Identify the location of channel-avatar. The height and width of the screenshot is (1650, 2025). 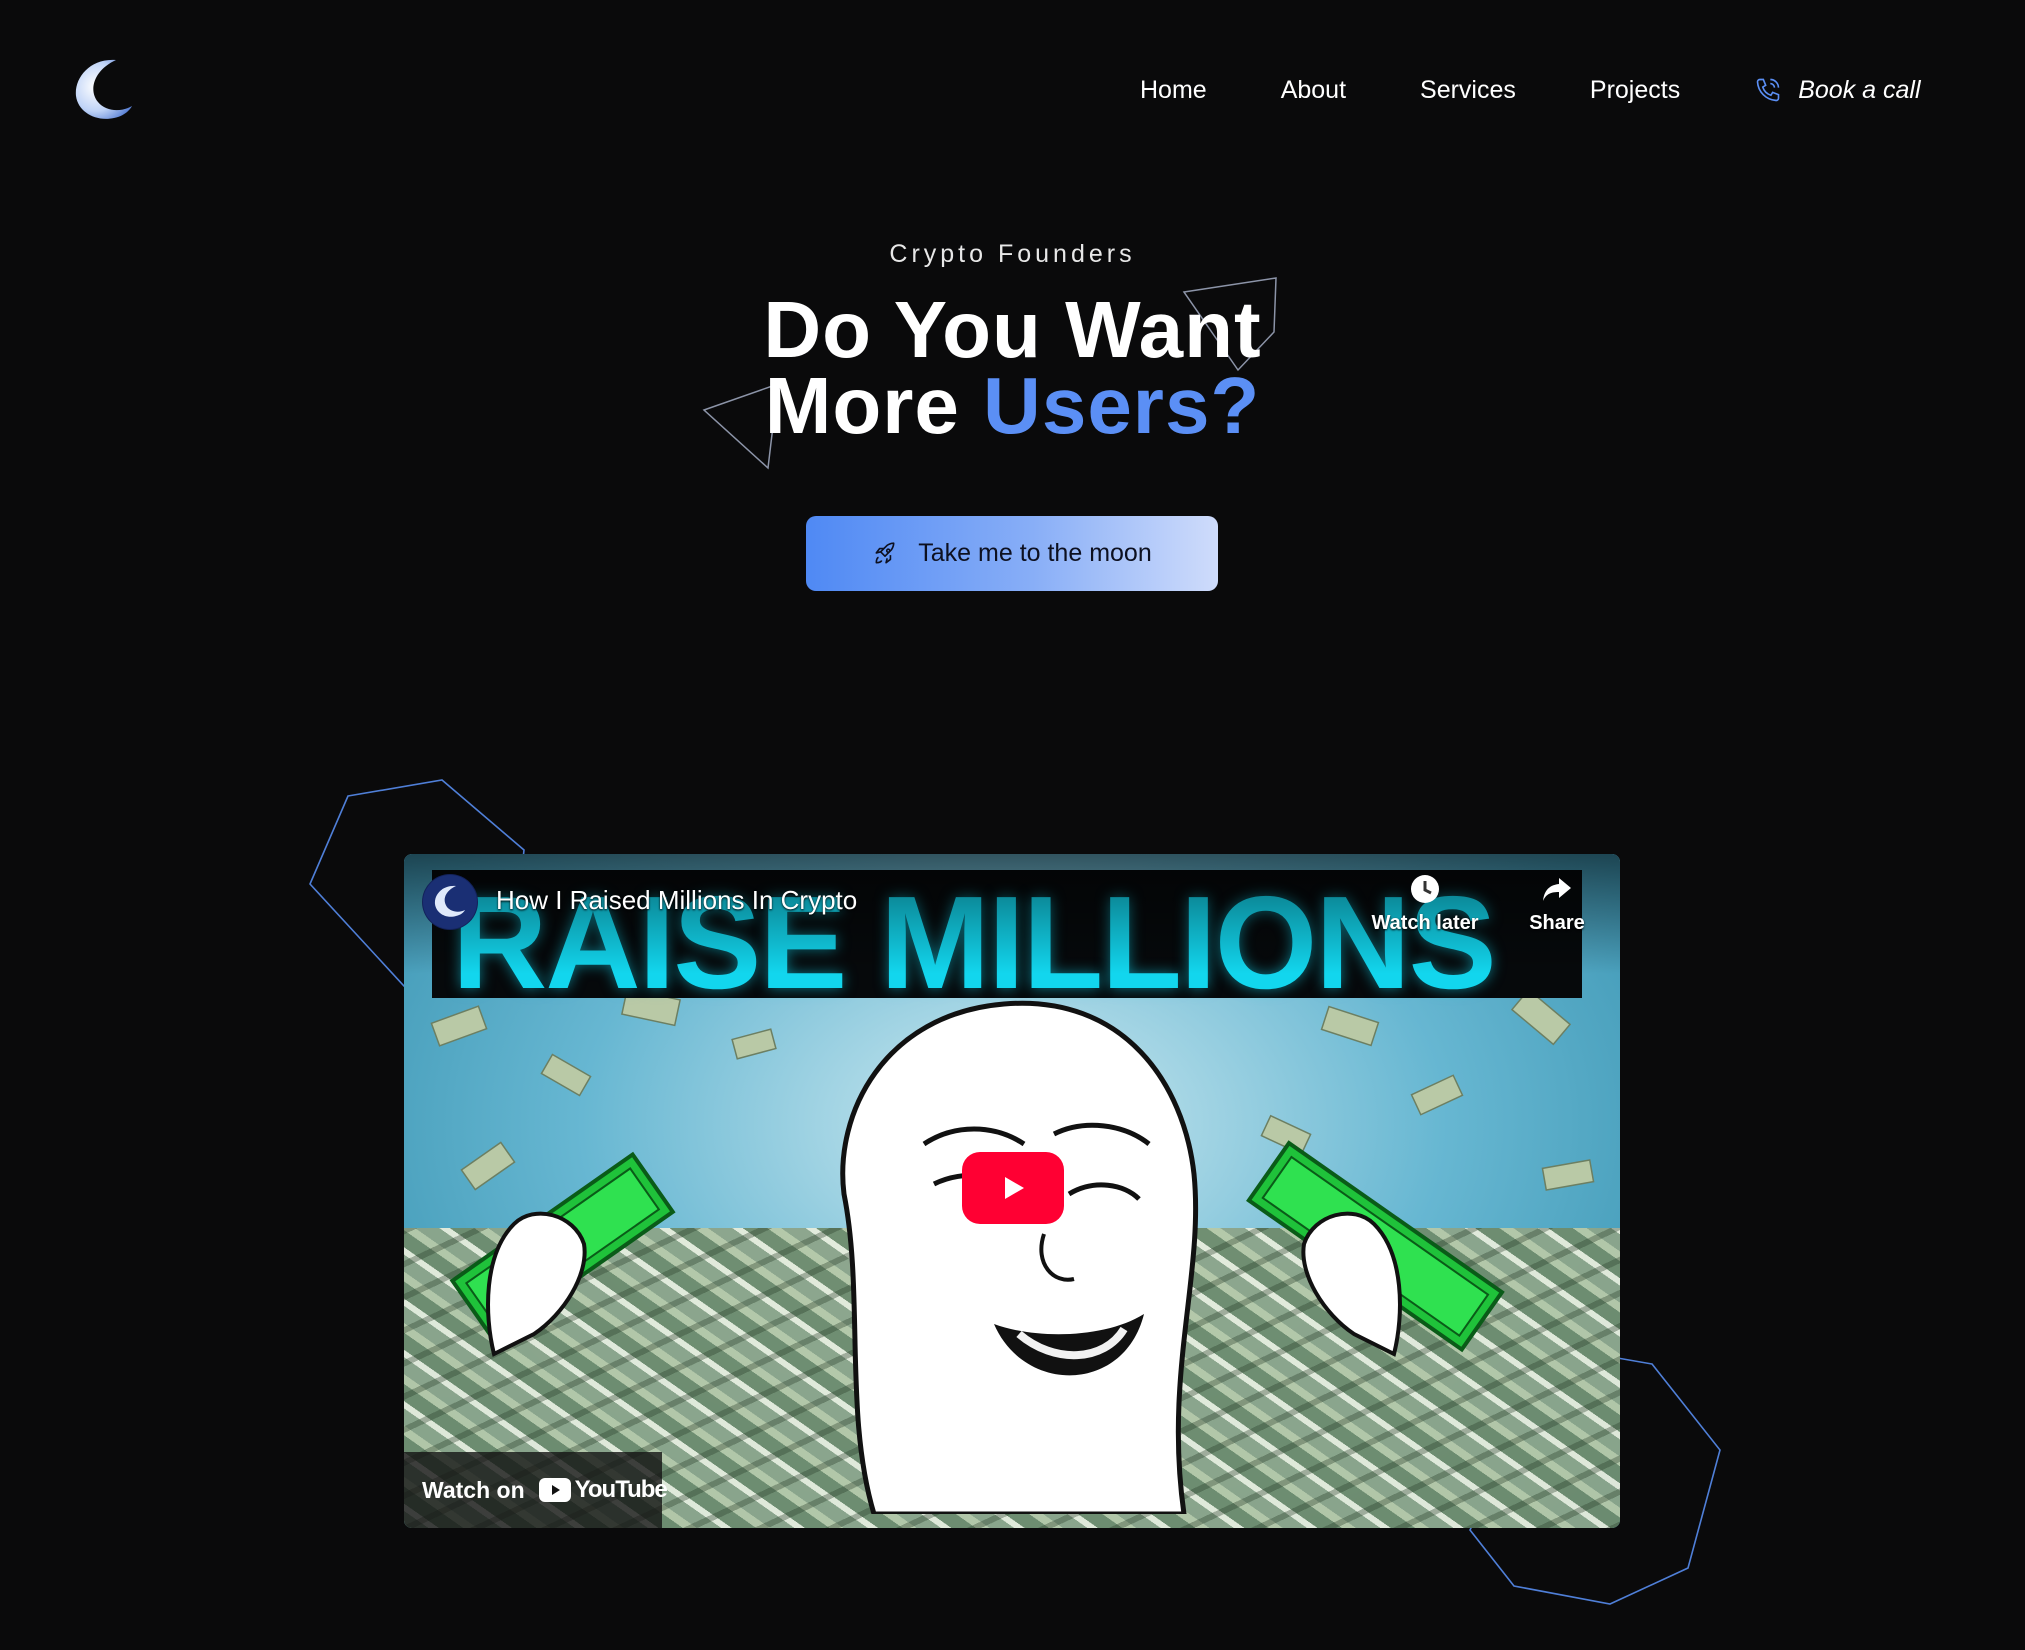
(450, 902).